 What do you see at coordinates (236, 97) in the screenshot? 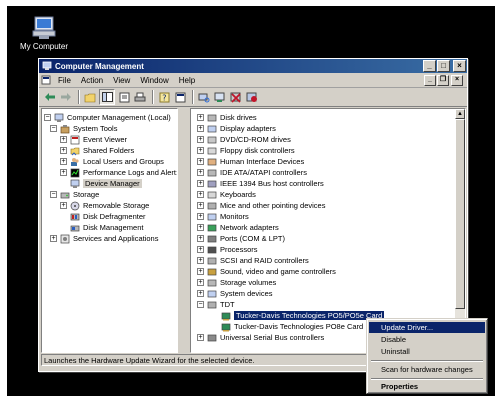
I see `uninstall-button` at bounding box center [236, 97].